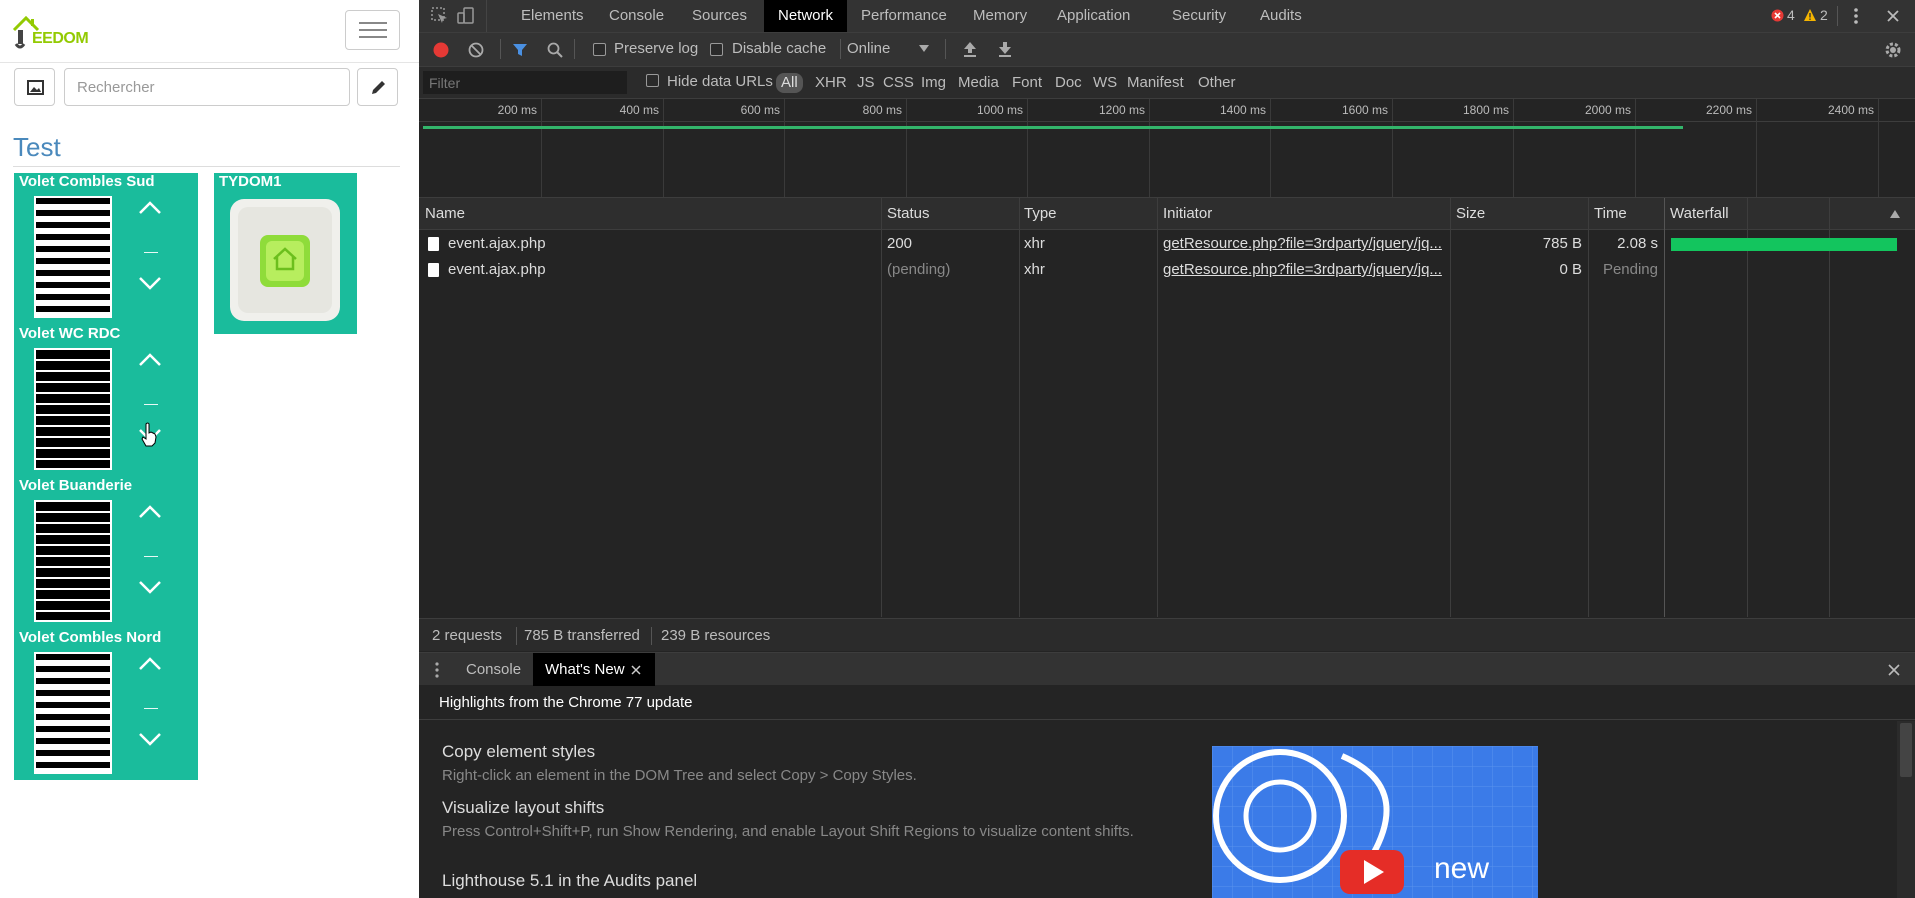 The height and width of the screenshot is (898, 1915). I want to click on column-size: Size, so click(1470, 214).